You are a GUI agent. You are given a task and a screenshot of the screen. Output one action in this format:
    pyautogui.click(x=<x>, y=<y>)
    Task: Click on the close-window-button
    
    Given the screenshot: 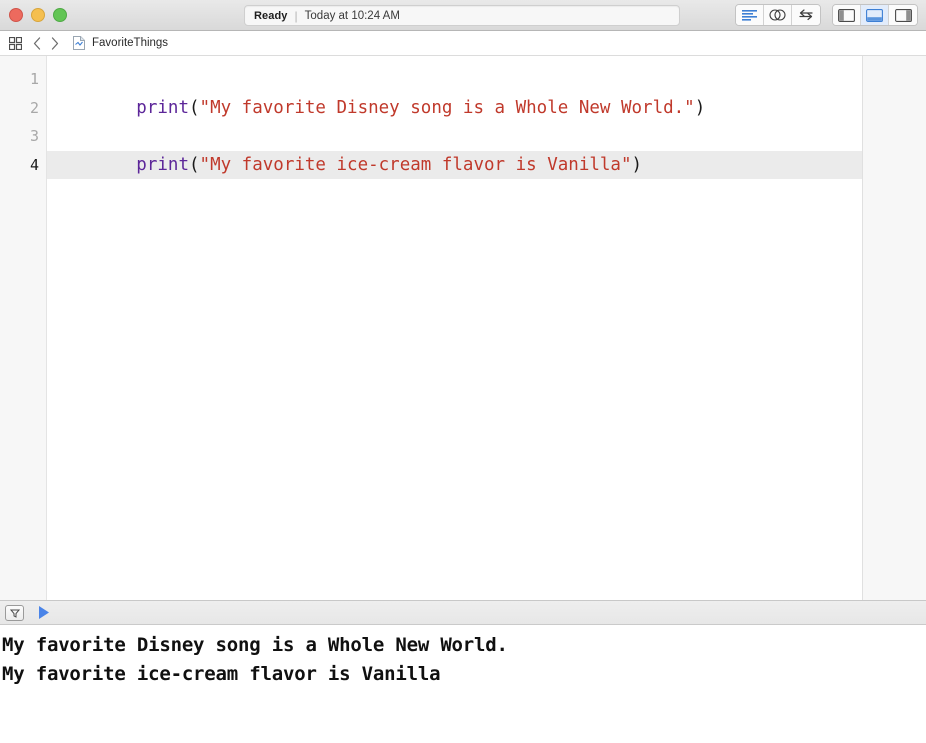 What is the action you would take?
    pyautogui.click(x=16, y=15)
    